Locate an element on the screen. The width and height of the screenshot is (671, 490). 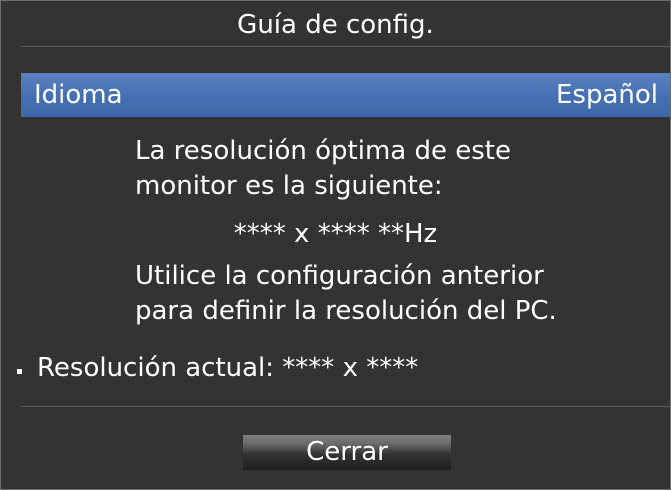
language-value: Español is located at coordinates (606, 95).